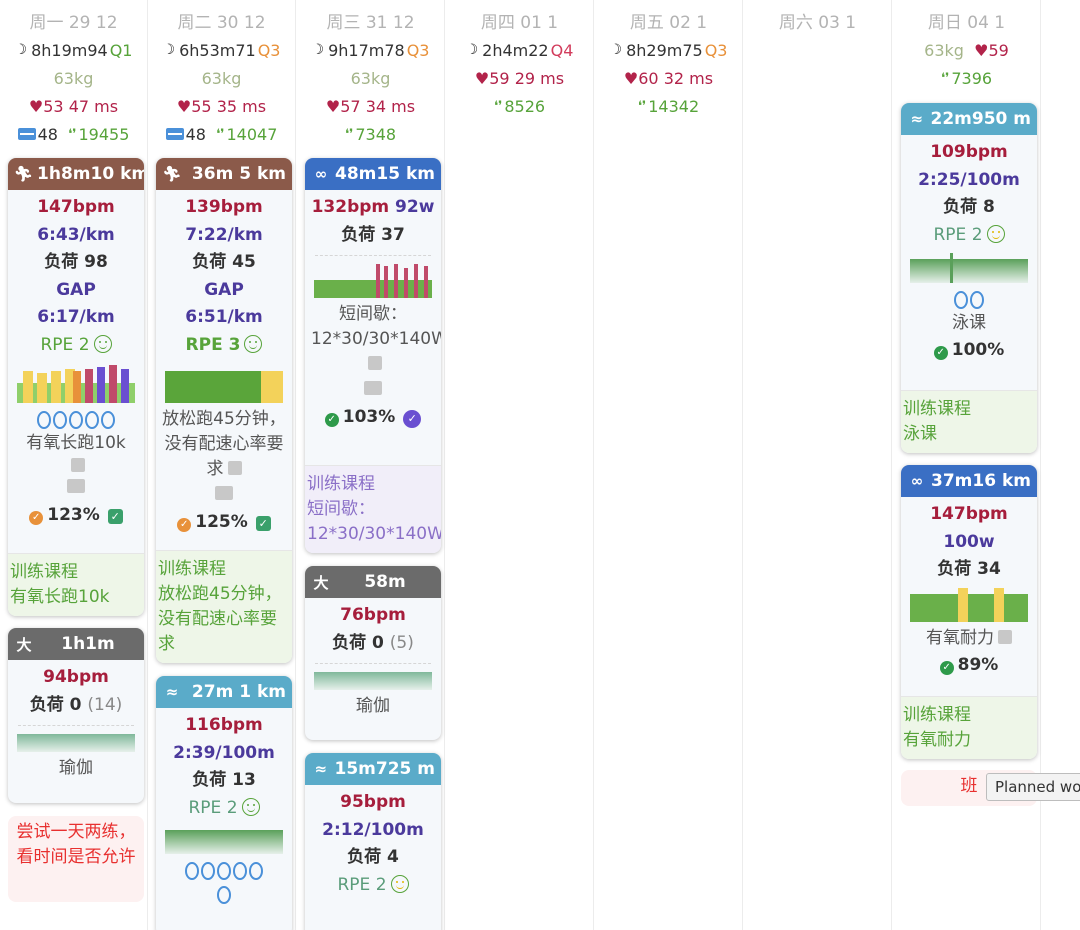 The image size is (1080, 930). Describe the element at coordinates (373, 234) in the screenshot. I see `training-load: 负荷 37` at that location.